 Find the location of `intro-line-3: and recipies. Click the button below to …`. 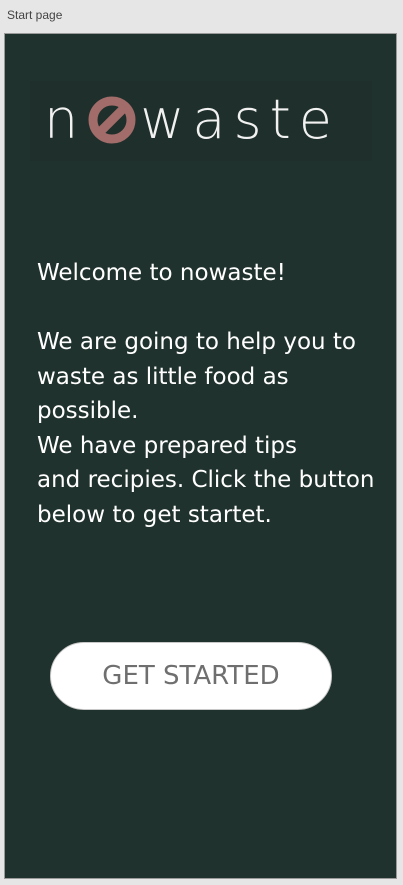

intro-line-3: and recipies. Click the button below to … is located at coordinates (206, 497).